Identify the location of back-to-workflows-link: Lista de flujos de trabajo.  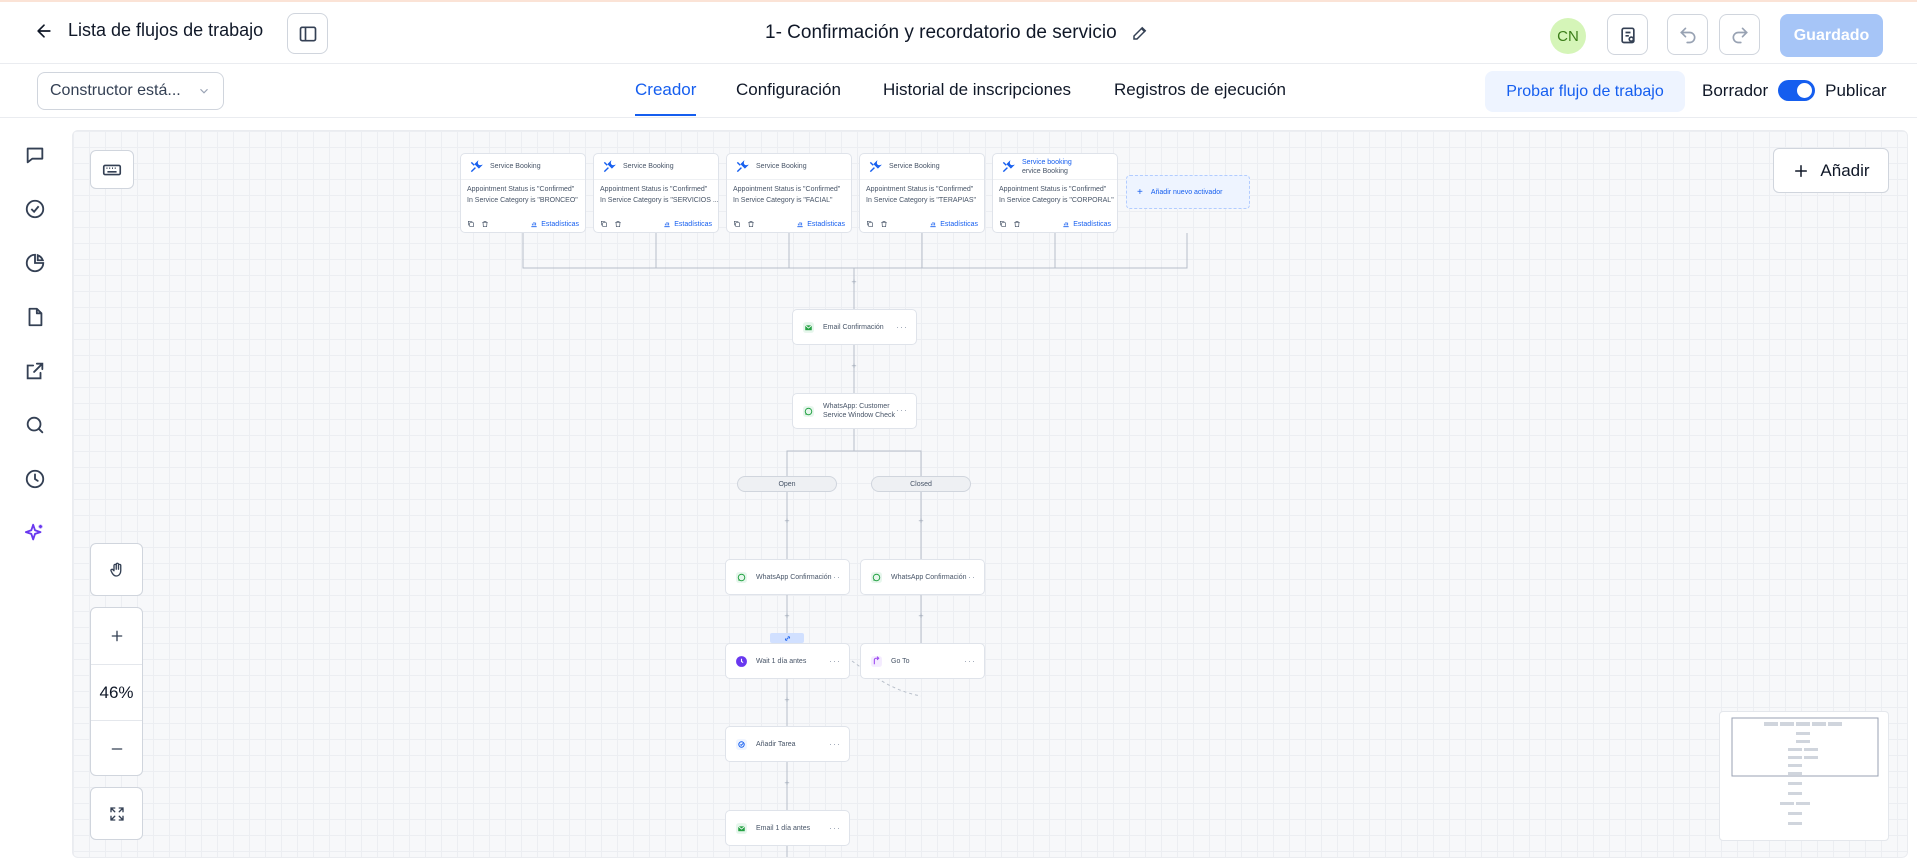
(148, 30).